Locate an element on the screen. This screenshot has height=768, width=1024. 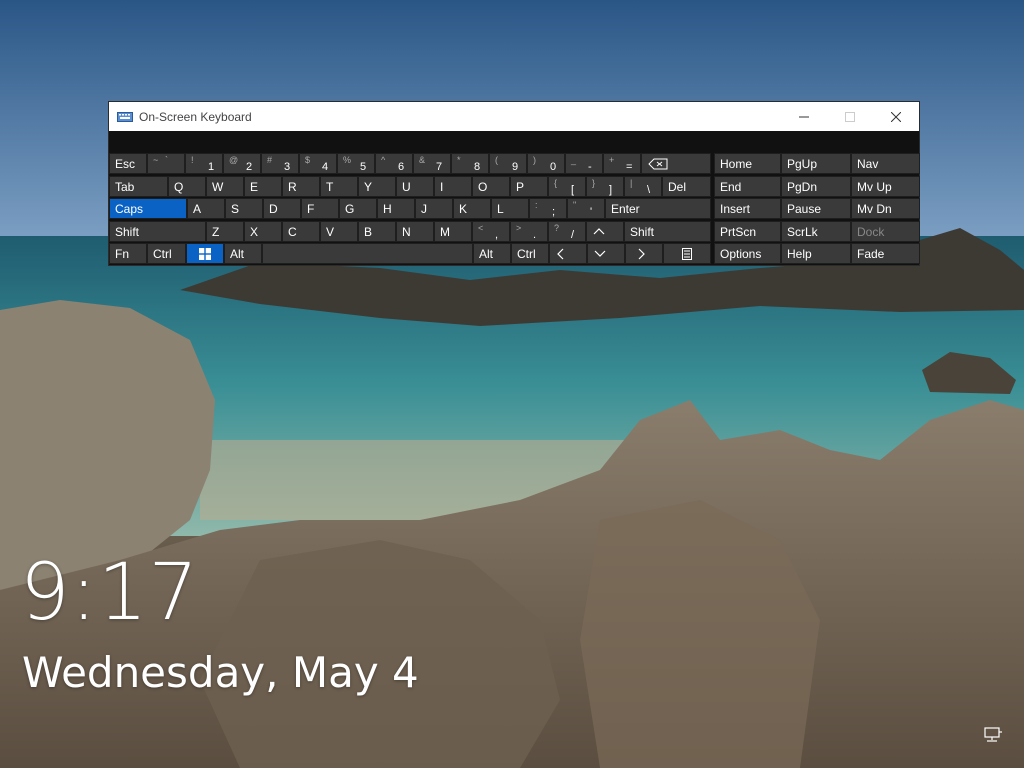
key-l: L is located at coordinates (510, 208).